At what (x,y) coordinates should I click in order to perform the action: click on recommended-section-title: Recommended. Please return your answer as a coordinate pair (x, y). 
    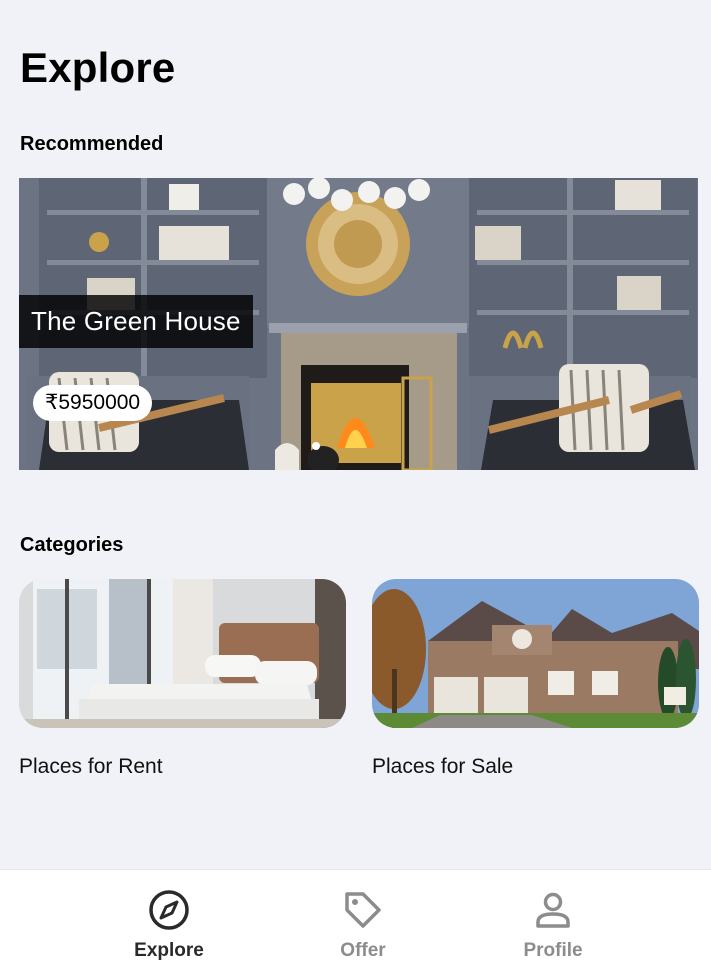
    Looking at the image, I should click on (92, 144).